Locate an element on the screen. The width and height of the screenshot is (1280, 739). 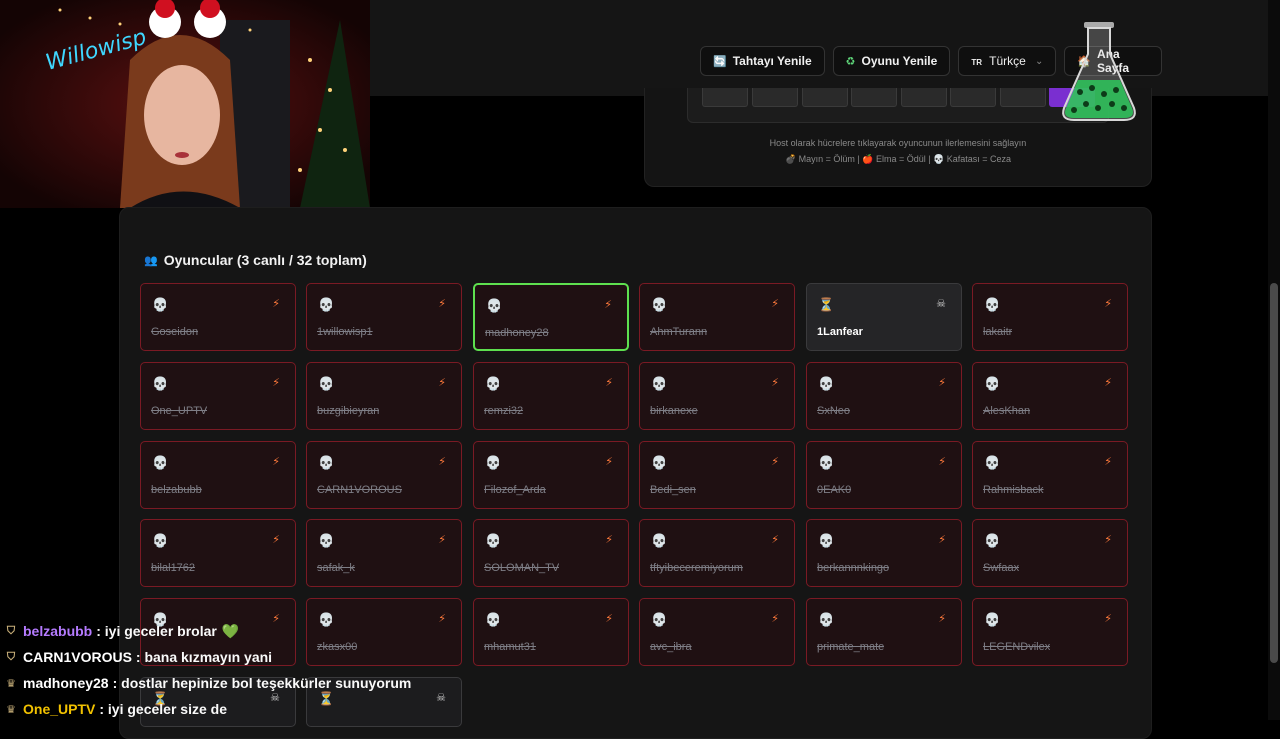
player-name: madhoney28 is located at coordinates (517, 333).